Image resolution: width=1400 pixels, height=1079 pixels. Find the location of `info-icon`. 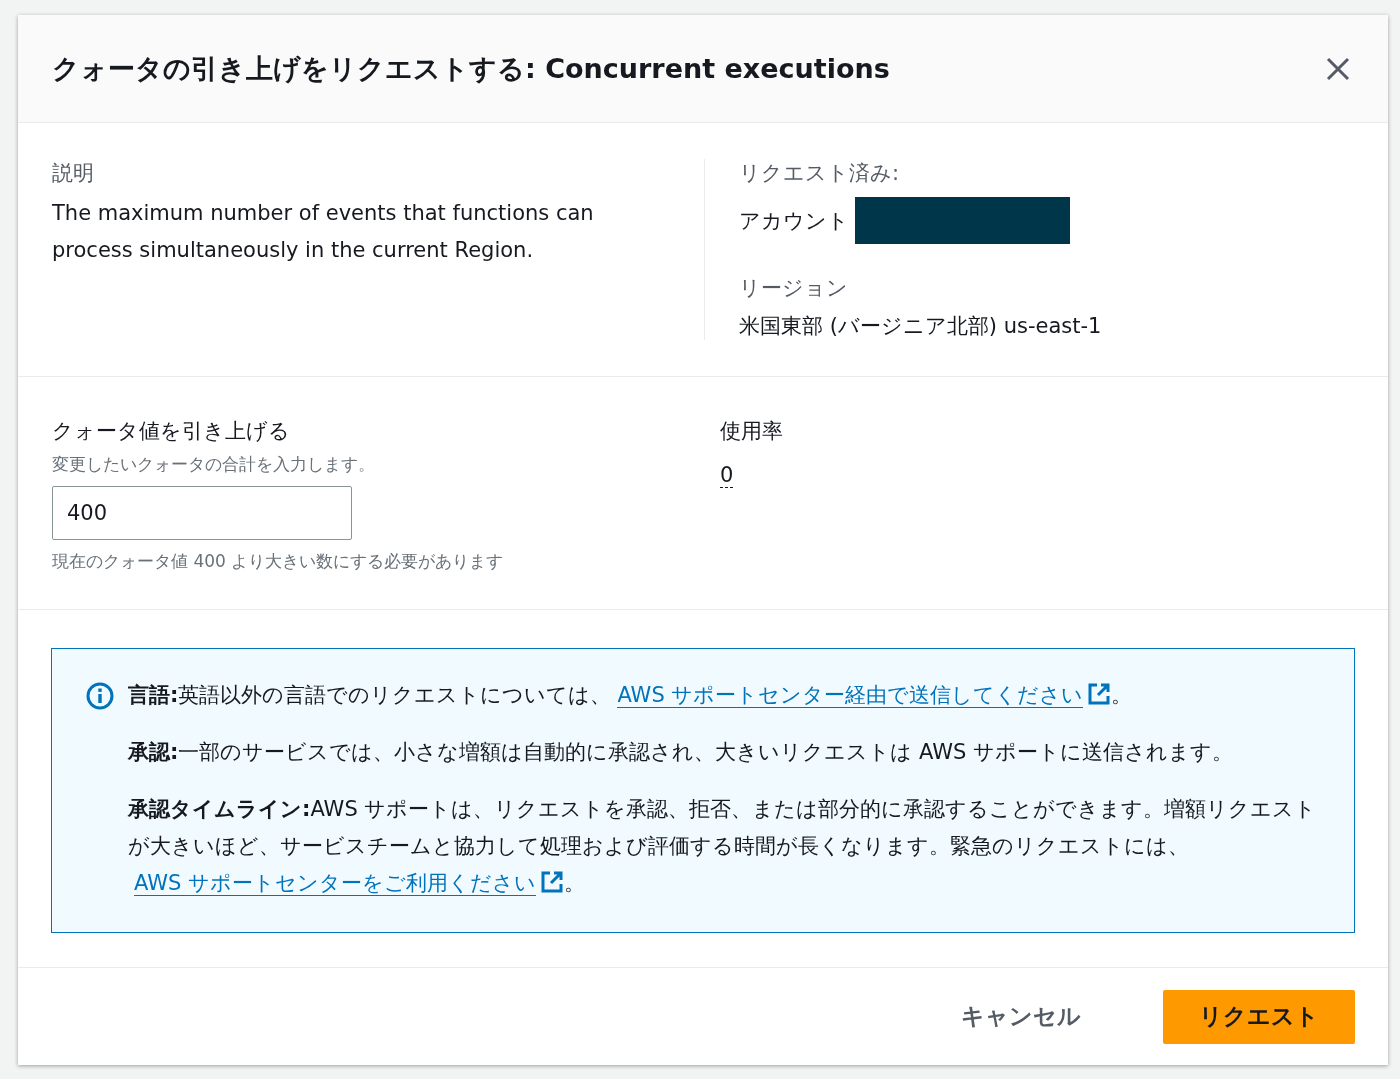

info-icon is located at coordinates (100, 696).